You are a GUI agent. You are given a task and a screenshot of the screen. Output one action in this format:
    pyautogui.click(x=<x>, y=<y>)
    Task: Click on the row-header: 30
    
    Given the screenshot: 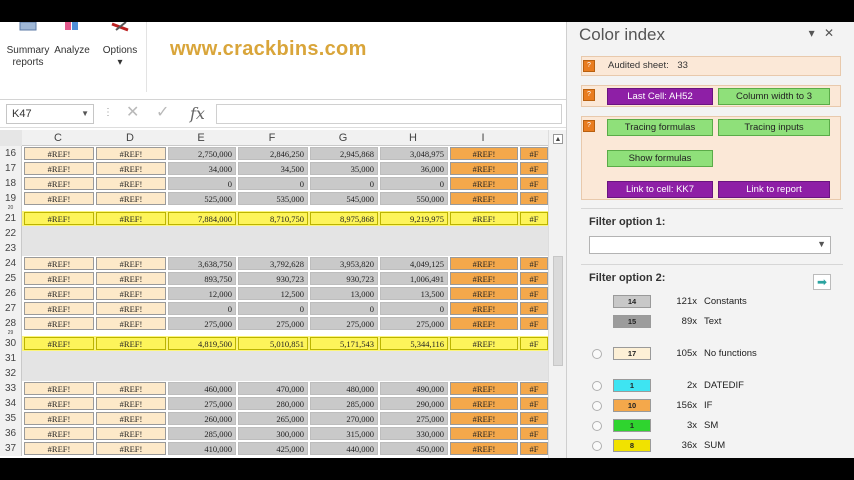 What is the action you would take?
    pyautogui.click(x=11, y=343)
    